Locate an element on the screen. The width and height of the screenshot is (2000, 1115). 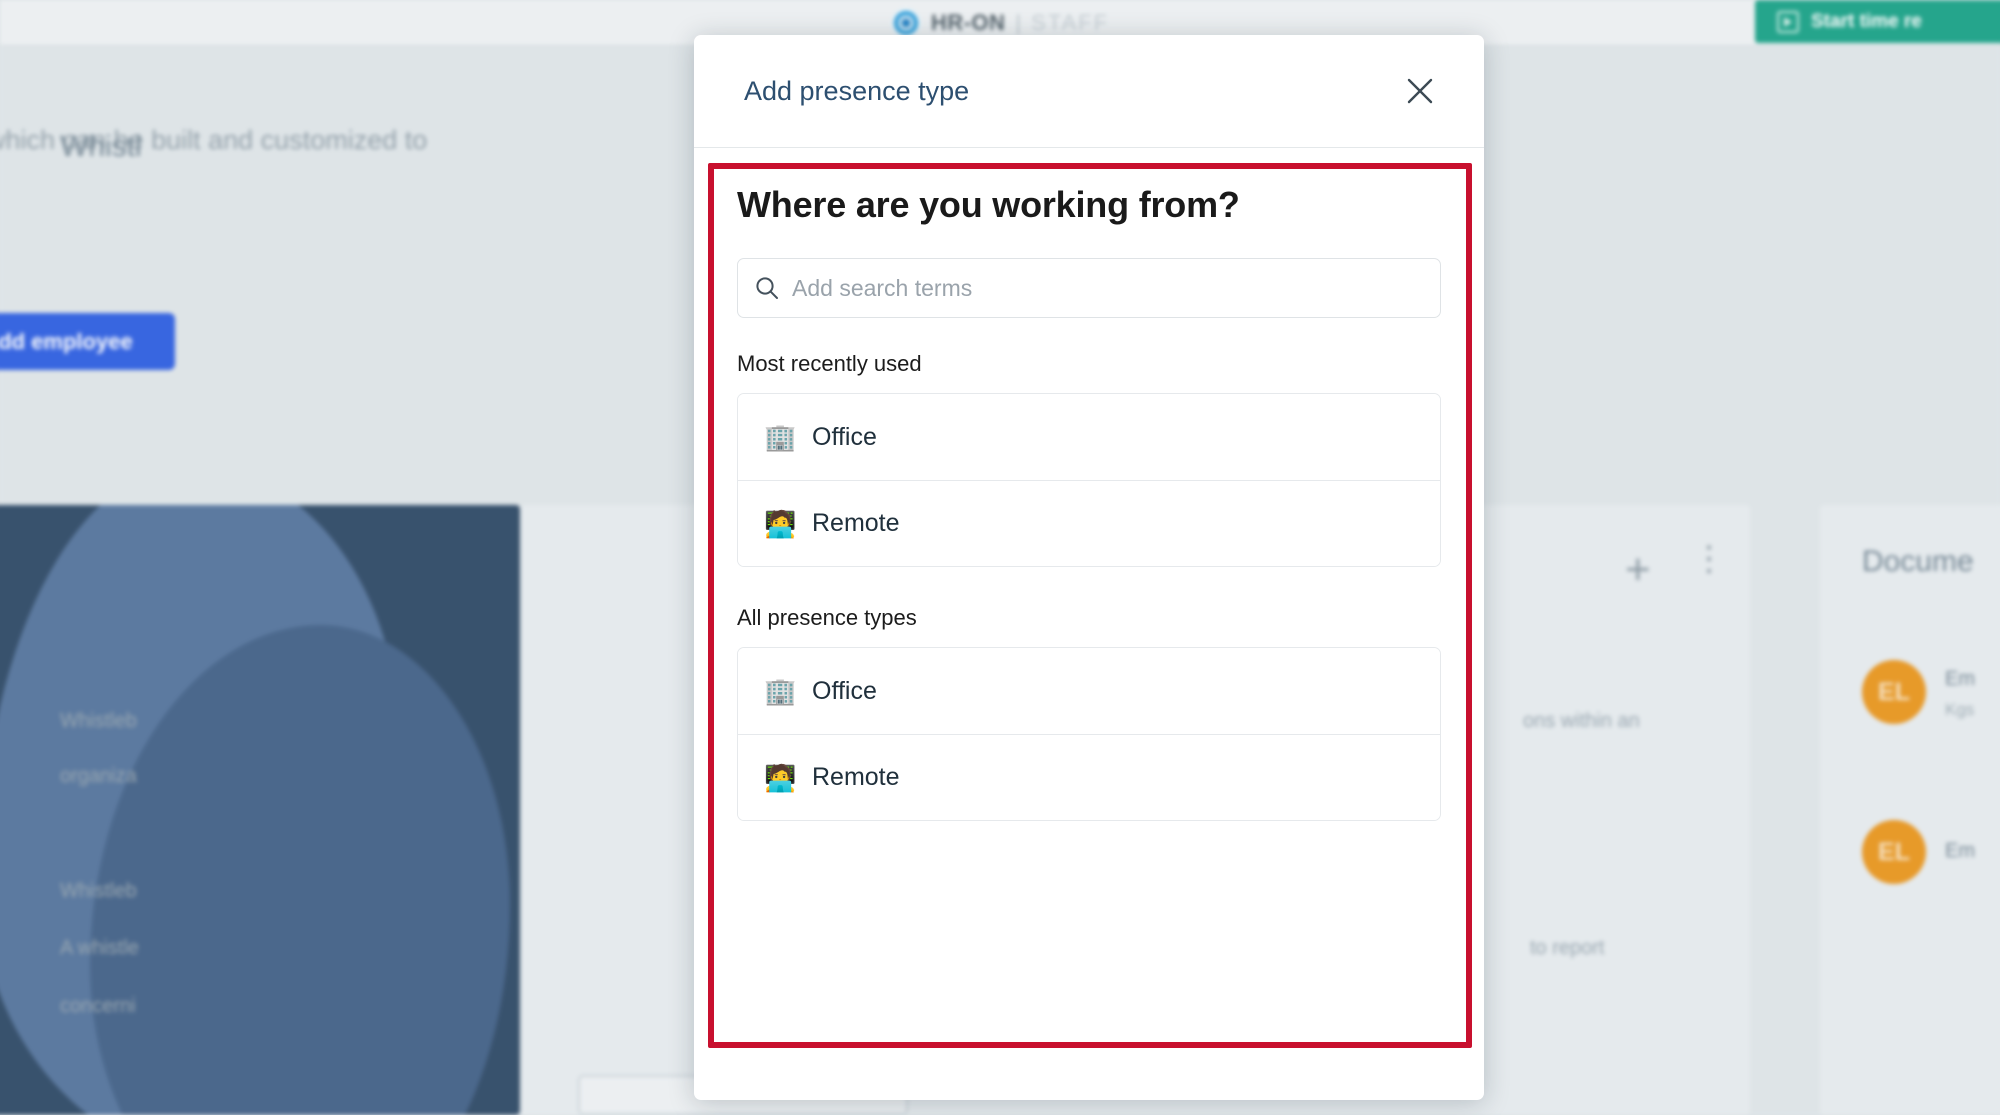
start-time-button-label: Start time re is located at coordinates (1866, 21).